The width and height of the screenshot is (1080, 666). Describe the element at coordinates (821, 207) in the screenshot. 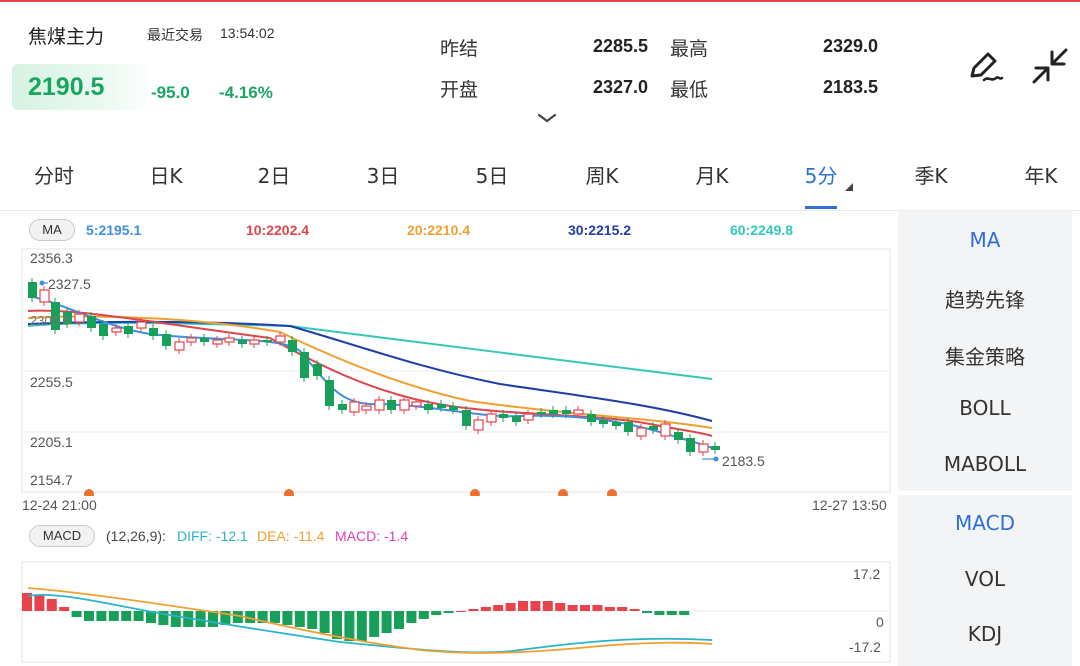

I see `active-tab-indicator` at that location.